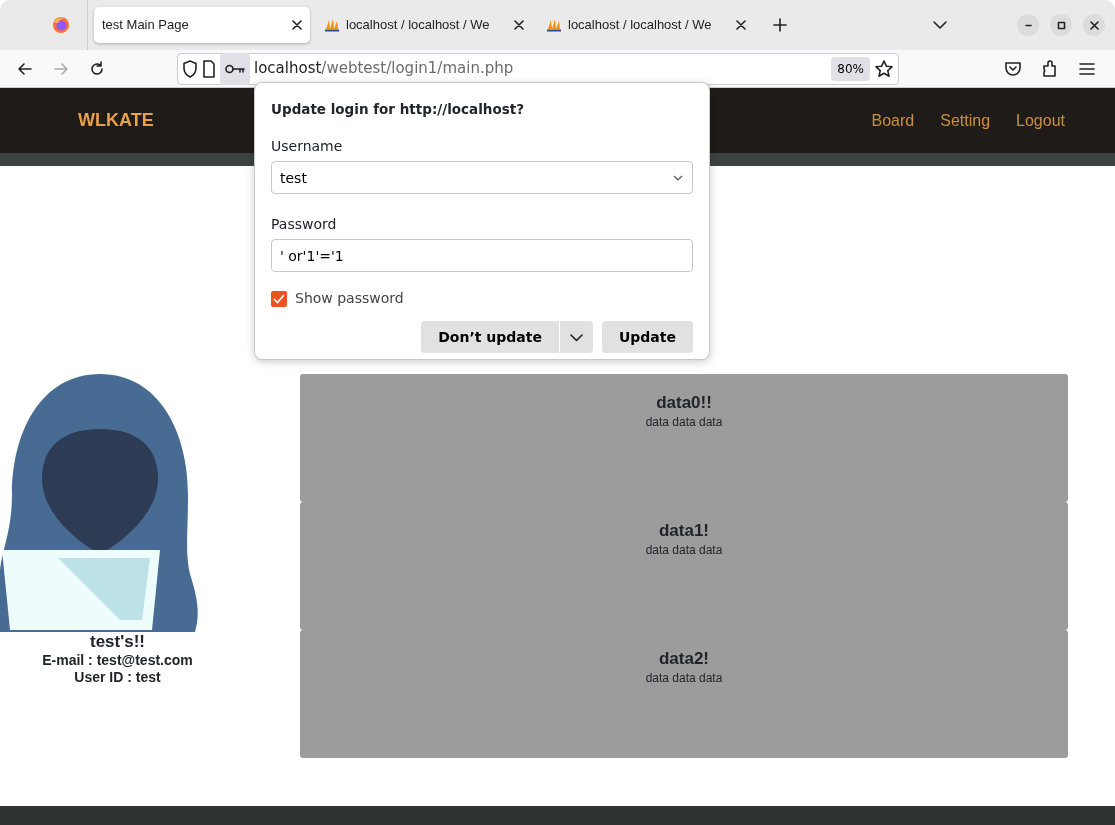 This screenshot has width=1115, height=825. What do you see at coordinates (538, 68) in the screenshot?
I see `address-bar: localhost/webtest/login1/main.php 80%` at bounding box center [538, 68].